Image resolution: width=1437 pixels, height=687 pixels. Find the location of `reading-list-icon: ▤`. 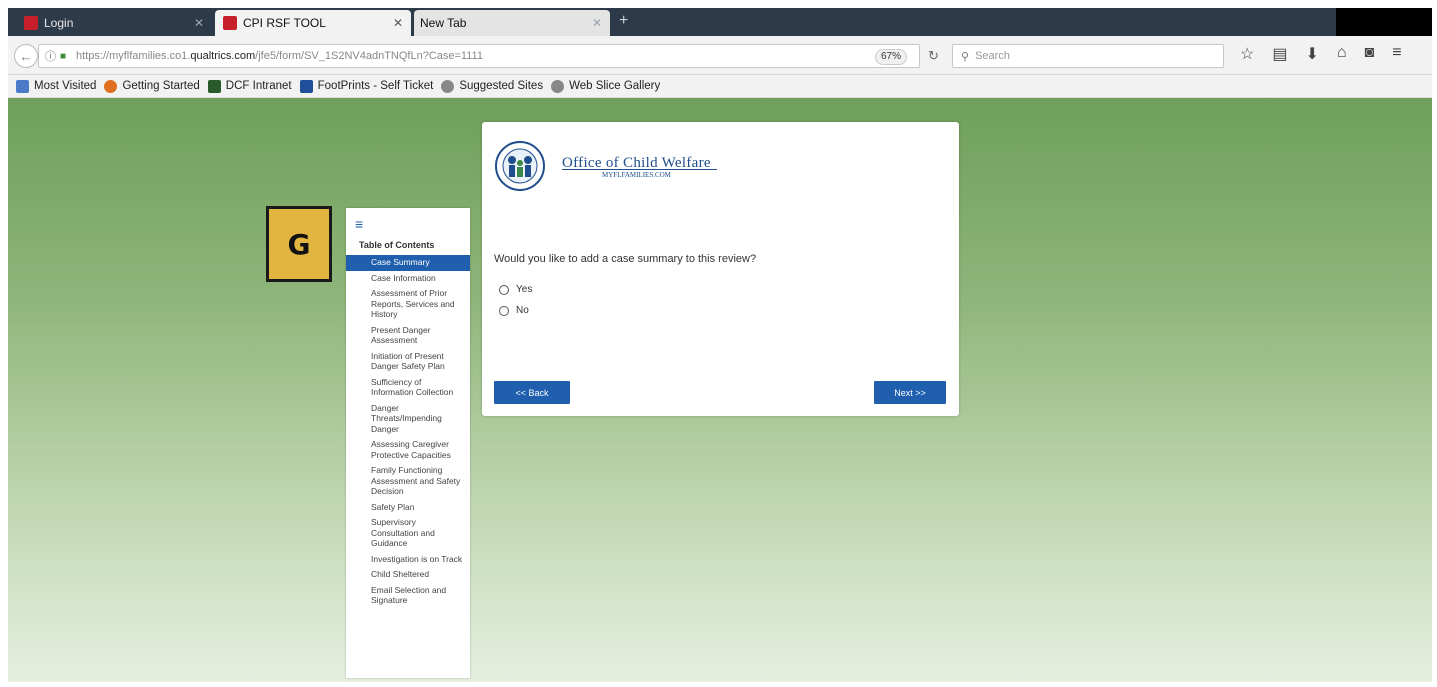

reading-list-icon: ▤ is located at coordinates (1279, 54).